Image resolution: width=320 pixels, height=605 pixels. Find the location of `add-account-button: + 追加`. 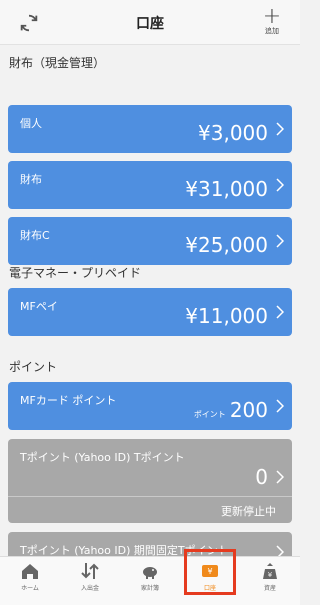

add-account-button: + 追加 is located at coordinates (272, 21).